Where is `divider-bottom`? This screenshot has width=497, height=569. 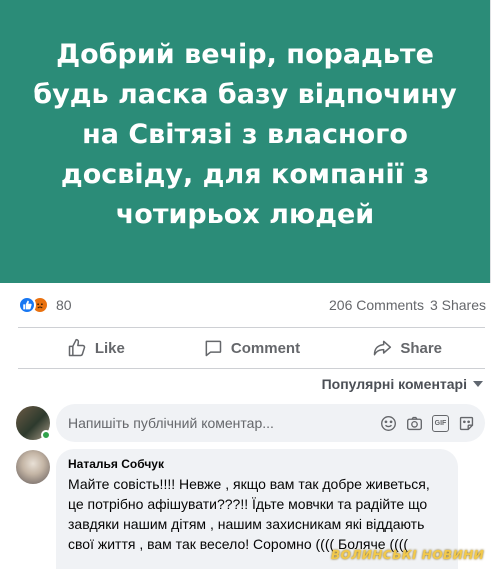 divider-bottom is located at coordinates (251, 368).